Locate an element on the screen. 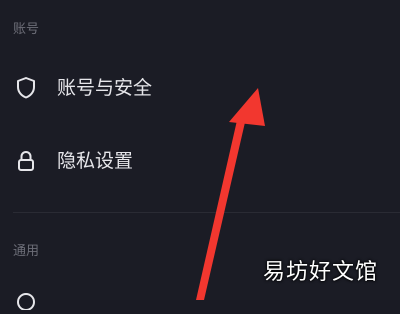 The height and width of the screenshot is (314, 400). settings-item-label: 隐私设置 is located at coordinates (95, 161).